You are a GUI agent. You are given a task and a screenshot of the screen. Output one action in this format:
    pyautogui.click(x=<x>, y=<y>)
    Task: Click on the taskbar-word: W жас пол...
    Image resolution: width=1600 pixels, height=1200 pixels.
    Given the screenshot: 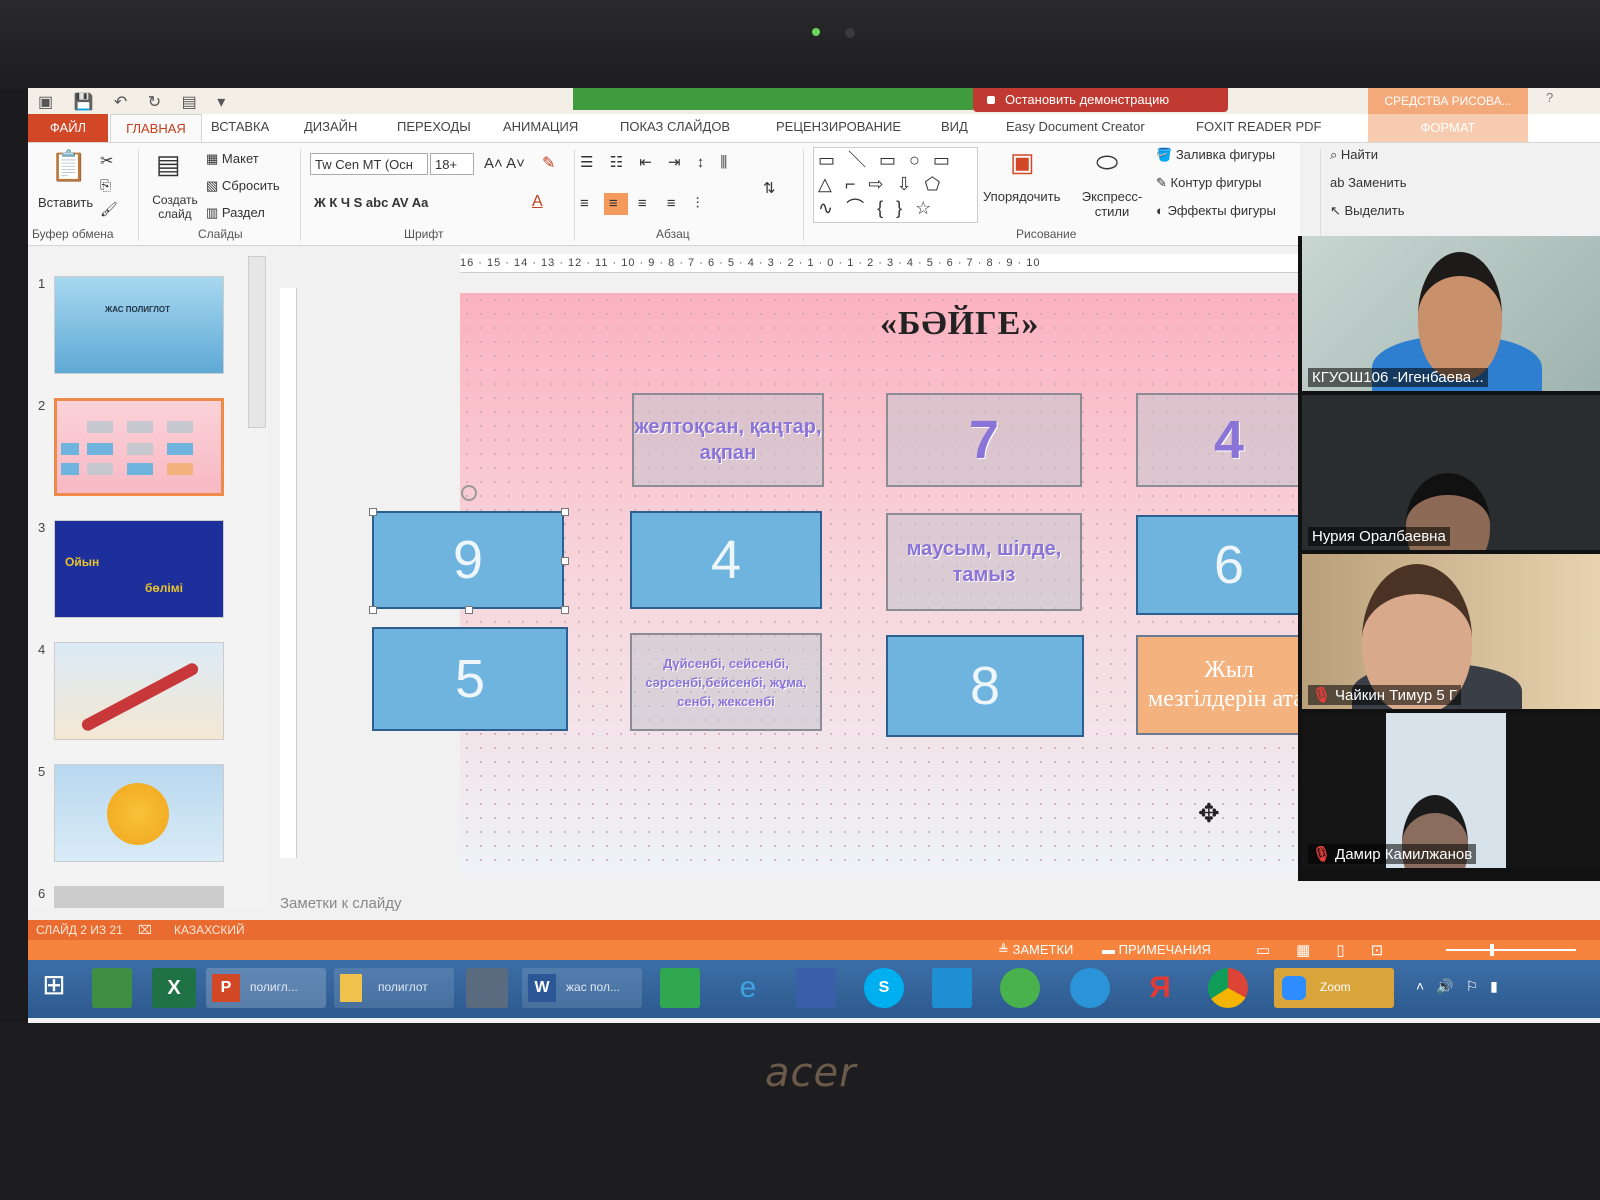 What is the action you would take?
    pyautogui.click(x=582, y=988)
    